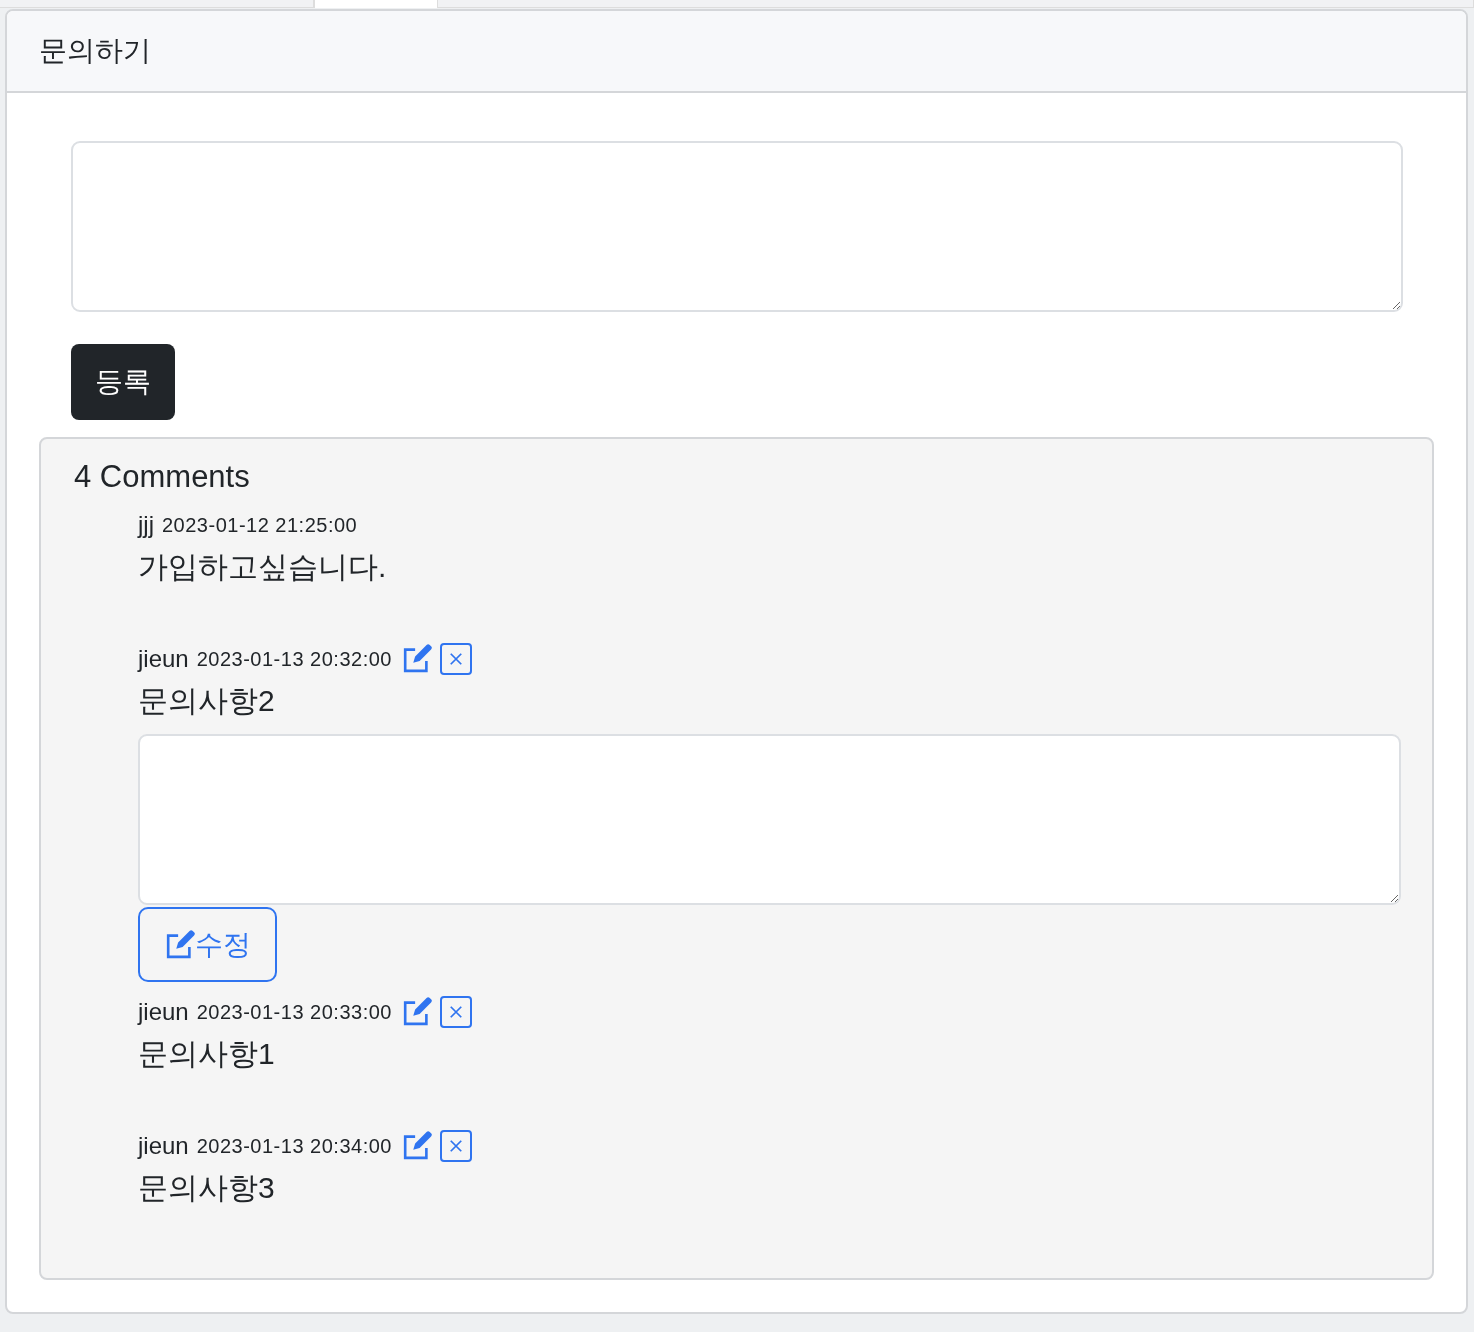  What do you see at coordinates (294, 659) in the screenshot?
I see `comment-date: 2023-01-13 20:32:00` at bounding box center [294, 659].